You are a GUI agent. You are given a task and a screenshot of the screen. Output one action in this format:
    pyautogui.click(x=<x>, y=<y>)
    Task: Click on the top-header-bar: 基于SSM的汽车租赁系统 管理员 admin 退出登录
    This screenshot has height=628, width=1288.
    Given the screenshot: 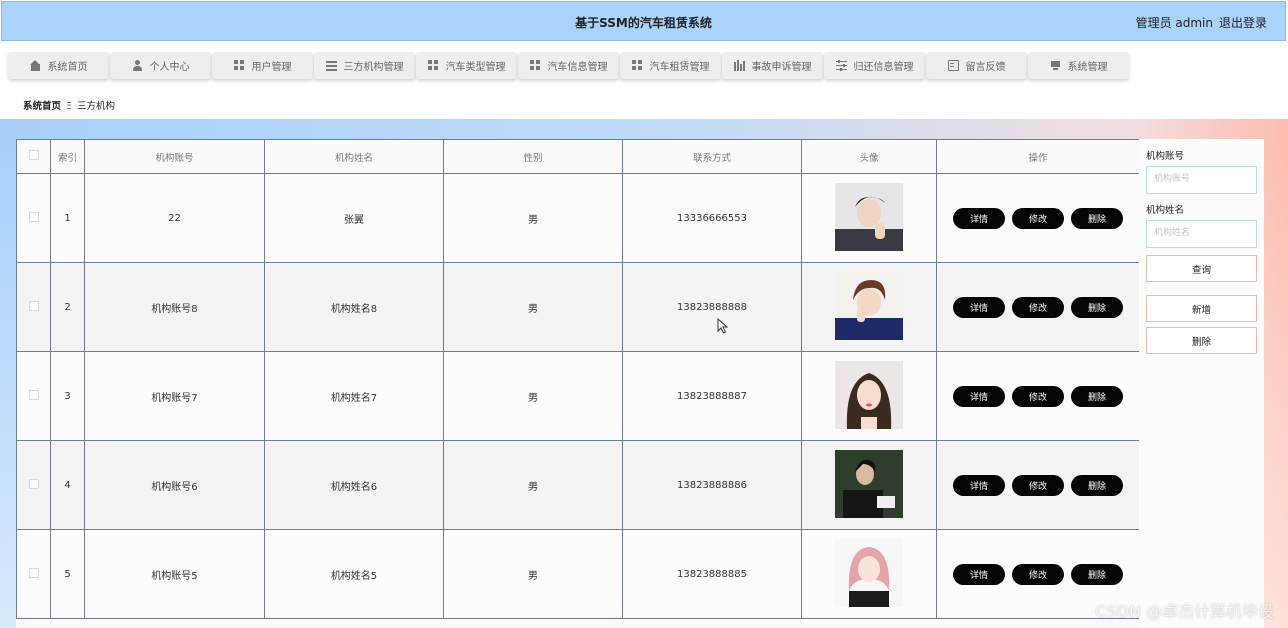 What is the action you would take?
    pyautogui.click(x=643, y=21)
    